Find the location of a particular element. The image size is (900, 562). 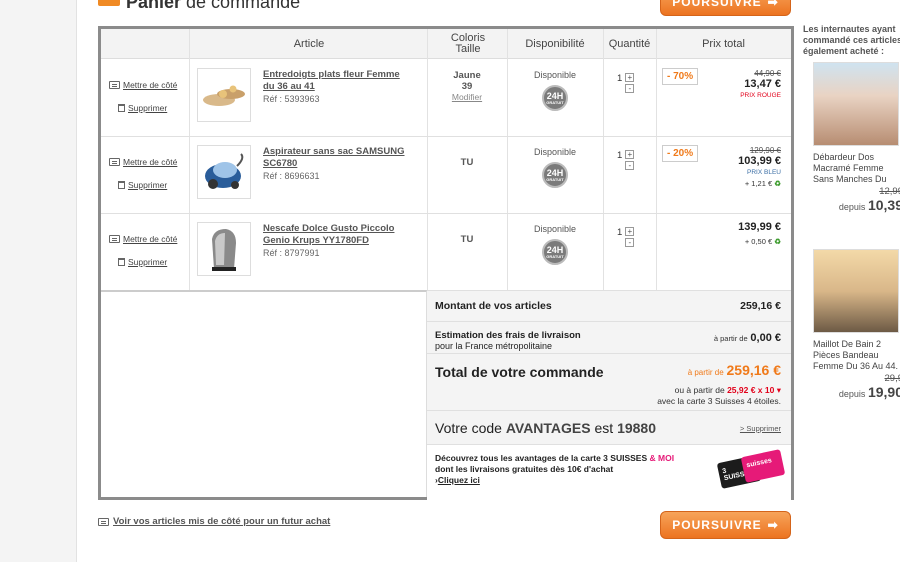

code-mid: est is located at coordinates (604, 428).